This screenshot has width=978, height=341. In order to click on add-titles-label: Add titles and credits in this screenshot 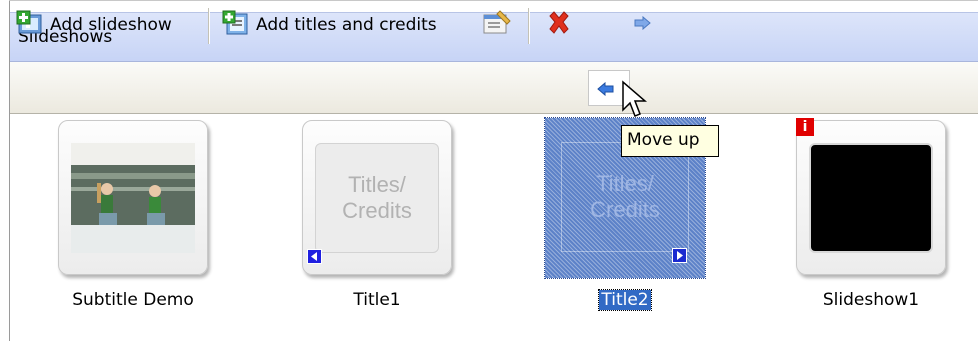, I will do `click(346, 25)`.